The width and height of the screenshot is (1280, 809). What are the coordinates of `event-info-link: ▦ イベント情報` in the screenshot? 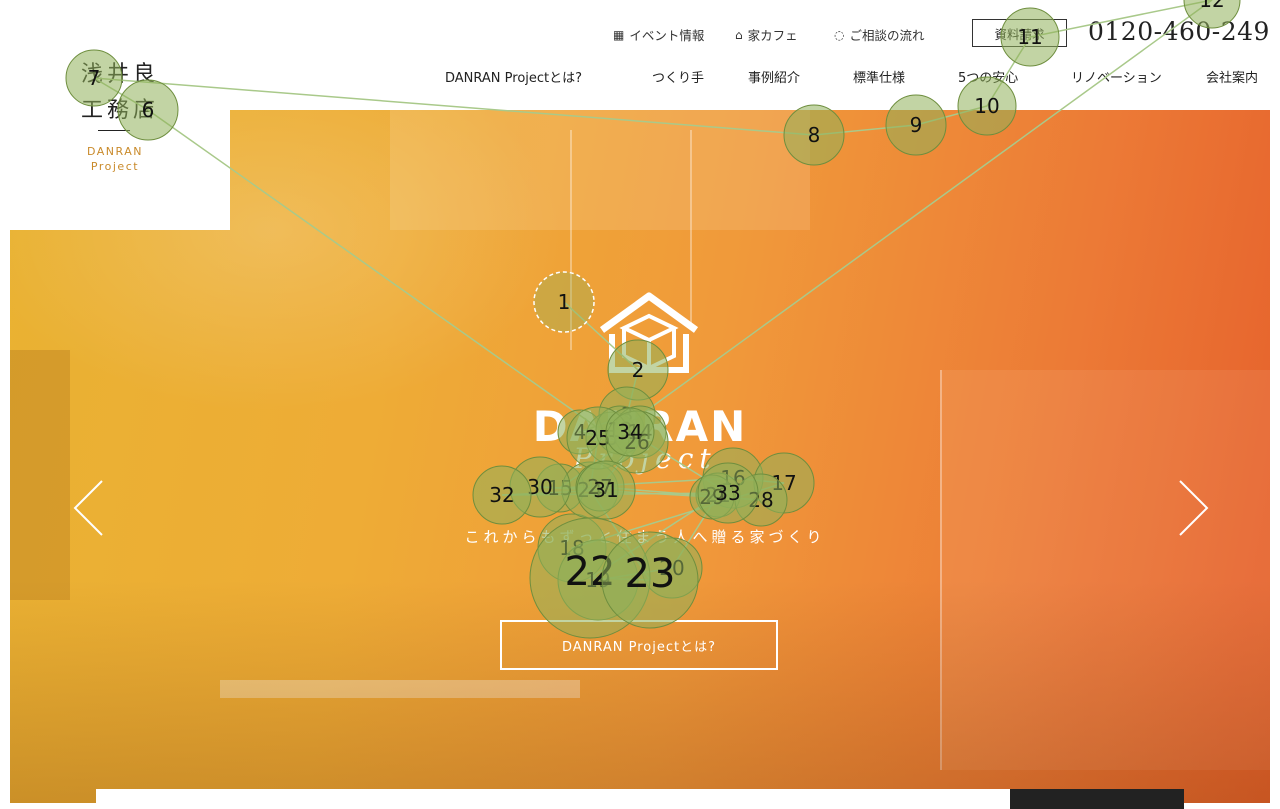 It's located at (658, 34).